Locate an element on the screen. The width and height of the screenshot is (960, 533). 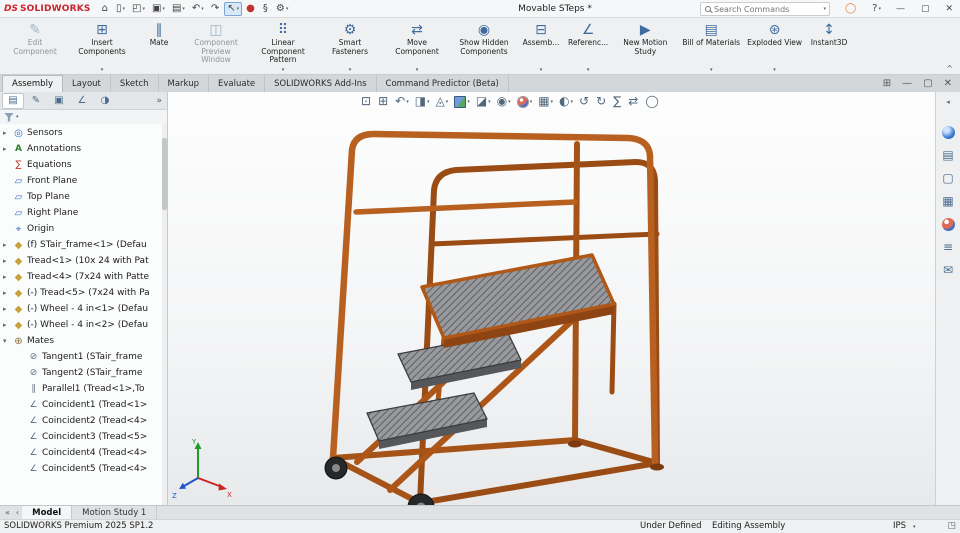
tree-item: ▱ Right Plane is located at coordinates (83, 213).